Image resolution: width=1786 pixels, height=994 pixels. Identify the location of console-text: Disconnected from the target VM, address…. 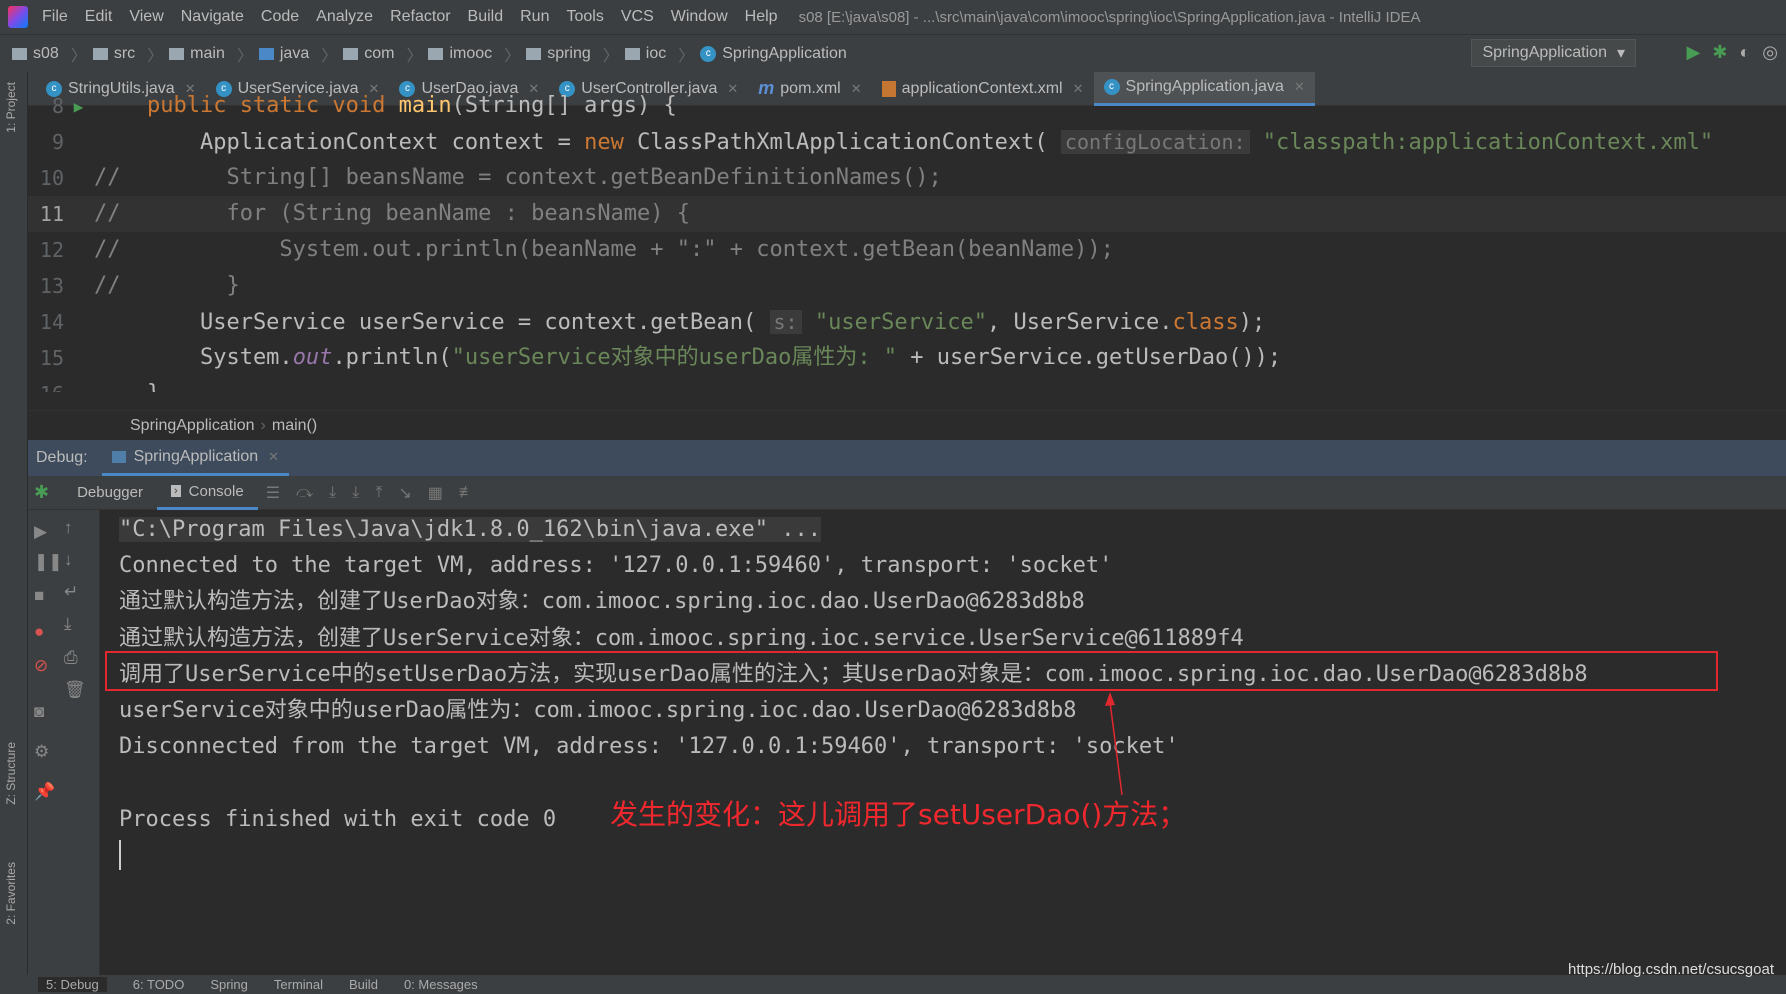
(649, 747).